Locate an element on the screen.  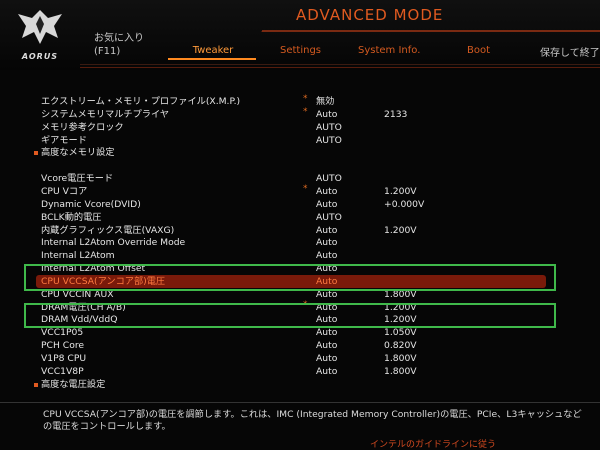
setting-label: V1P8 CPU is located at coordinates (64, 358).